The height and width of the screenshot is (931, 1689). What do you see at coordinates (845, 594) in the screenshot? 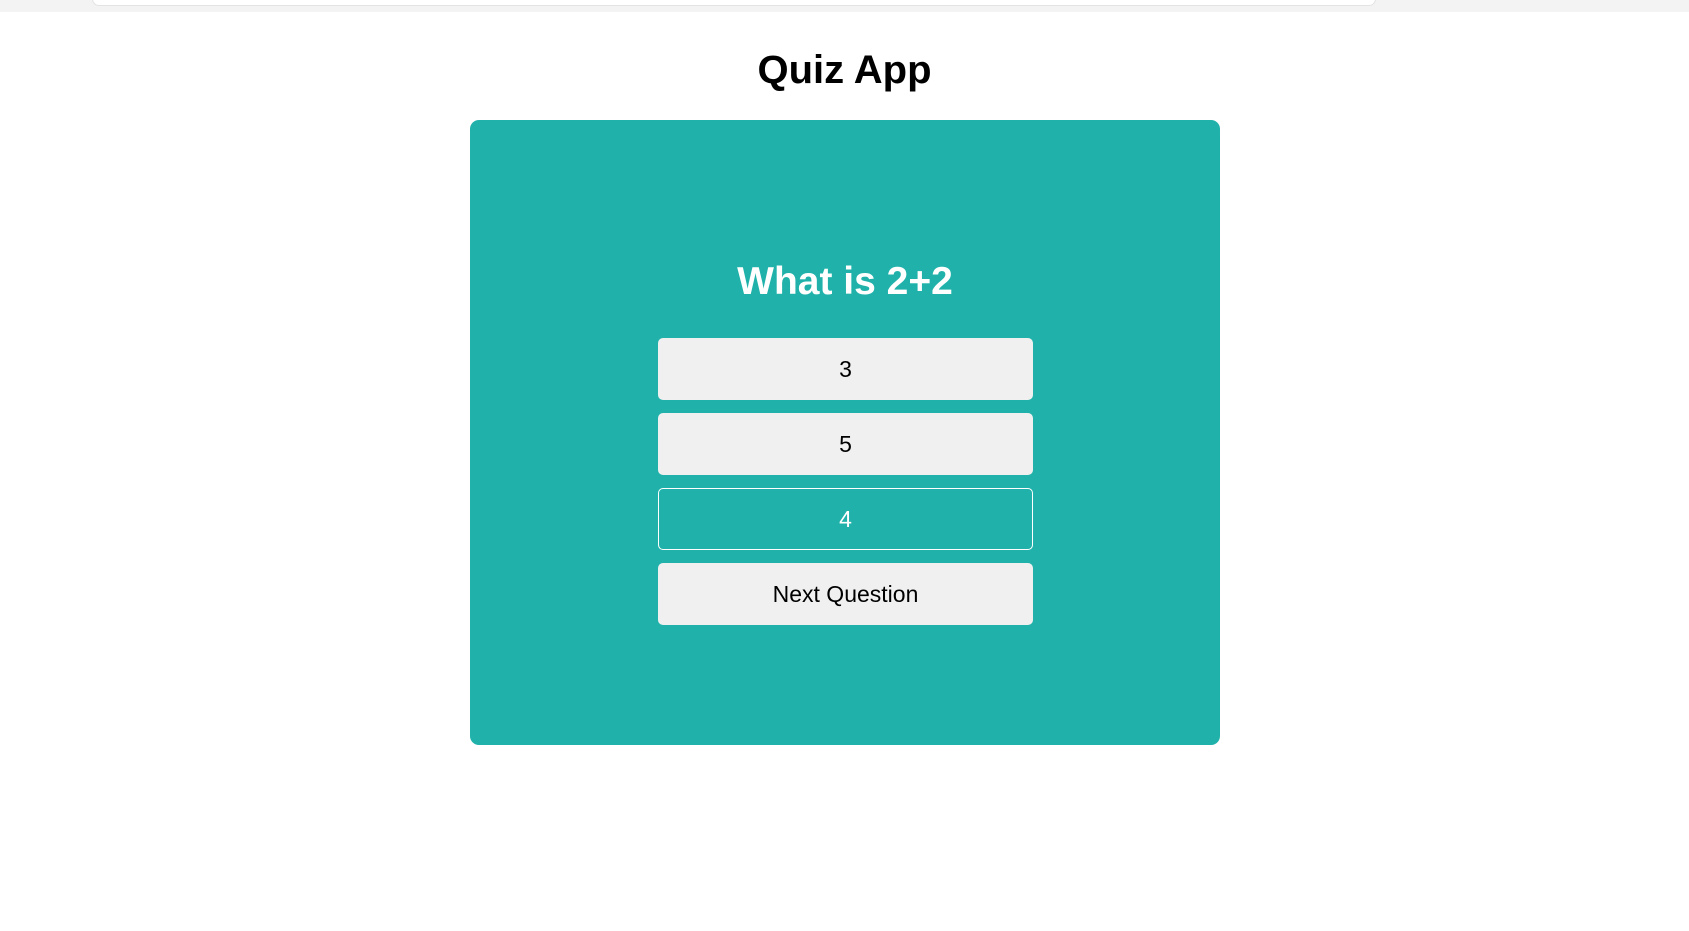
I see `next-question-button: Next Question` at bounding box center [845, 594].